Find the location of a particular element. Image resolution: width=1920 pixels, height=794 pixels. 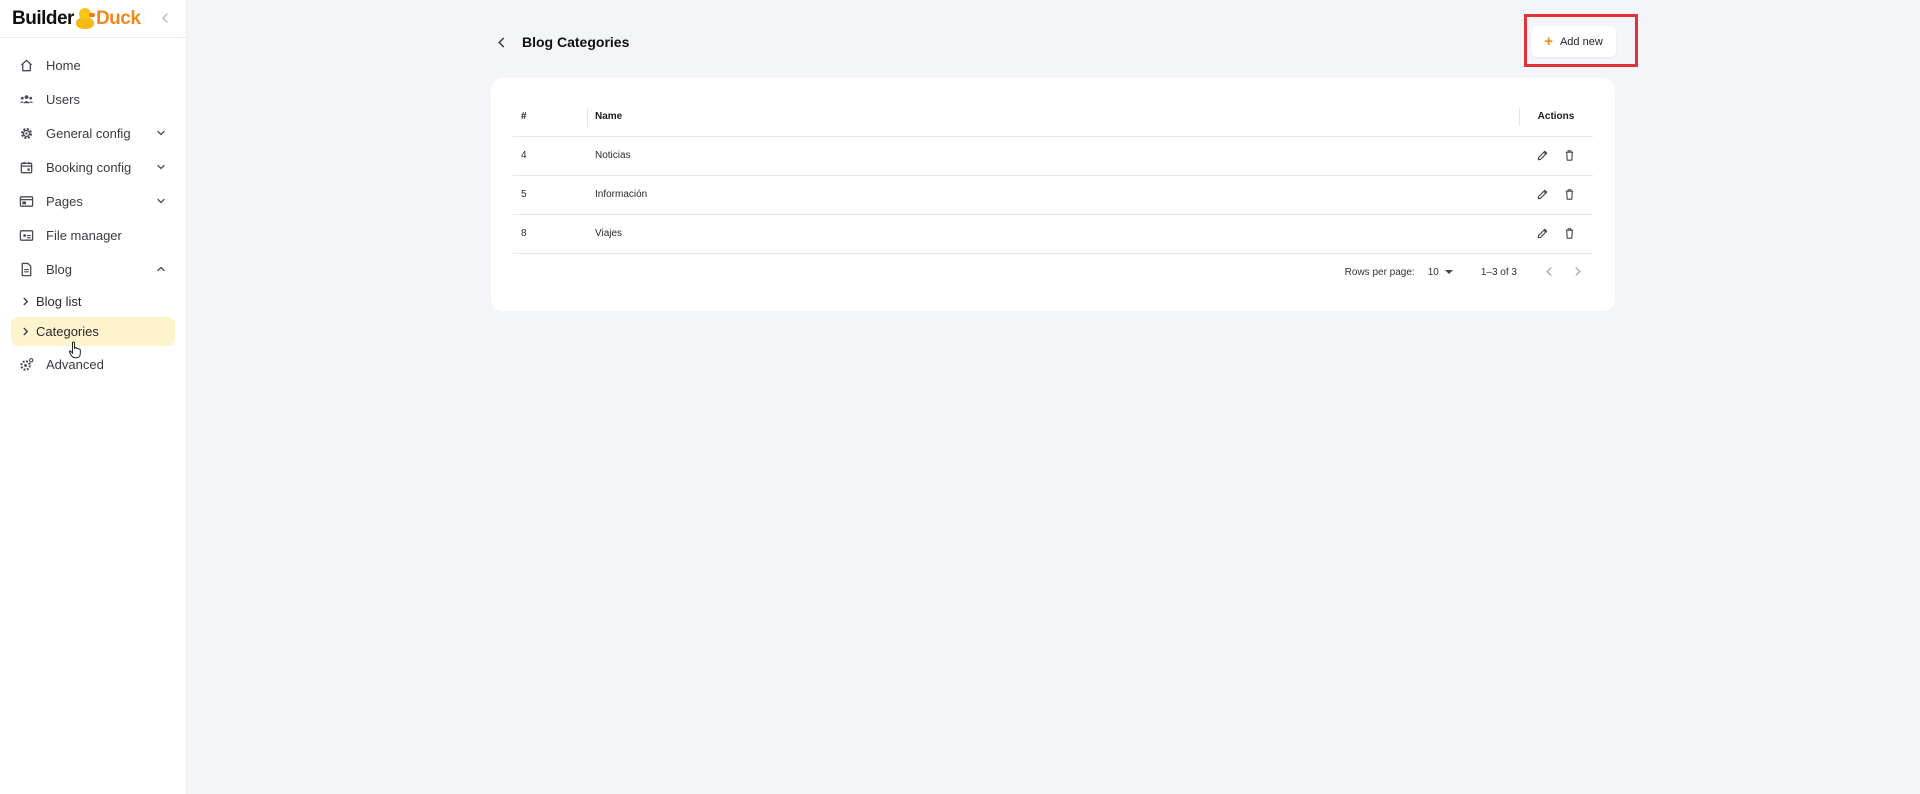

row-name: Viajes is located at coordinates (1053, 234).